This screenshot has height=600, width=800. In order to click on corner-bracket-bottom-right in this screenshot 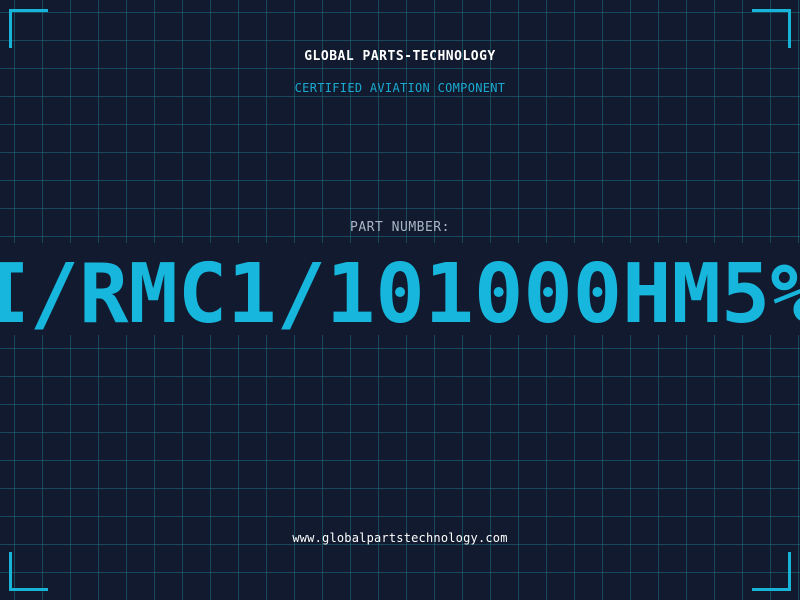, I will do `click(771, 571)`.